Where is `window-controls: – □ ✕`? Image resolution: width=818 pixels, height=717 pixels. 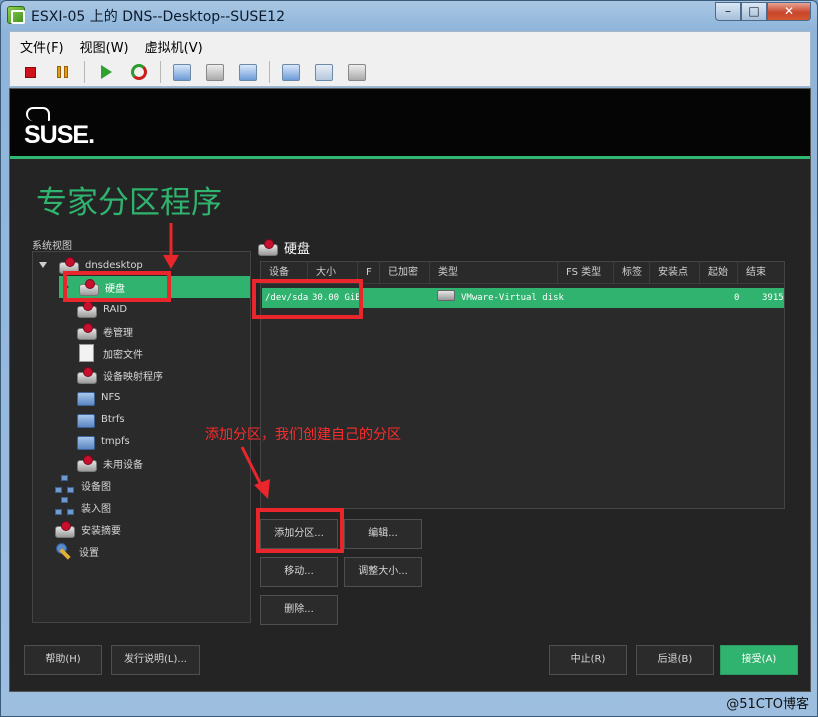
window-controls: – □ ✕ is located at coordinates (763, 11).